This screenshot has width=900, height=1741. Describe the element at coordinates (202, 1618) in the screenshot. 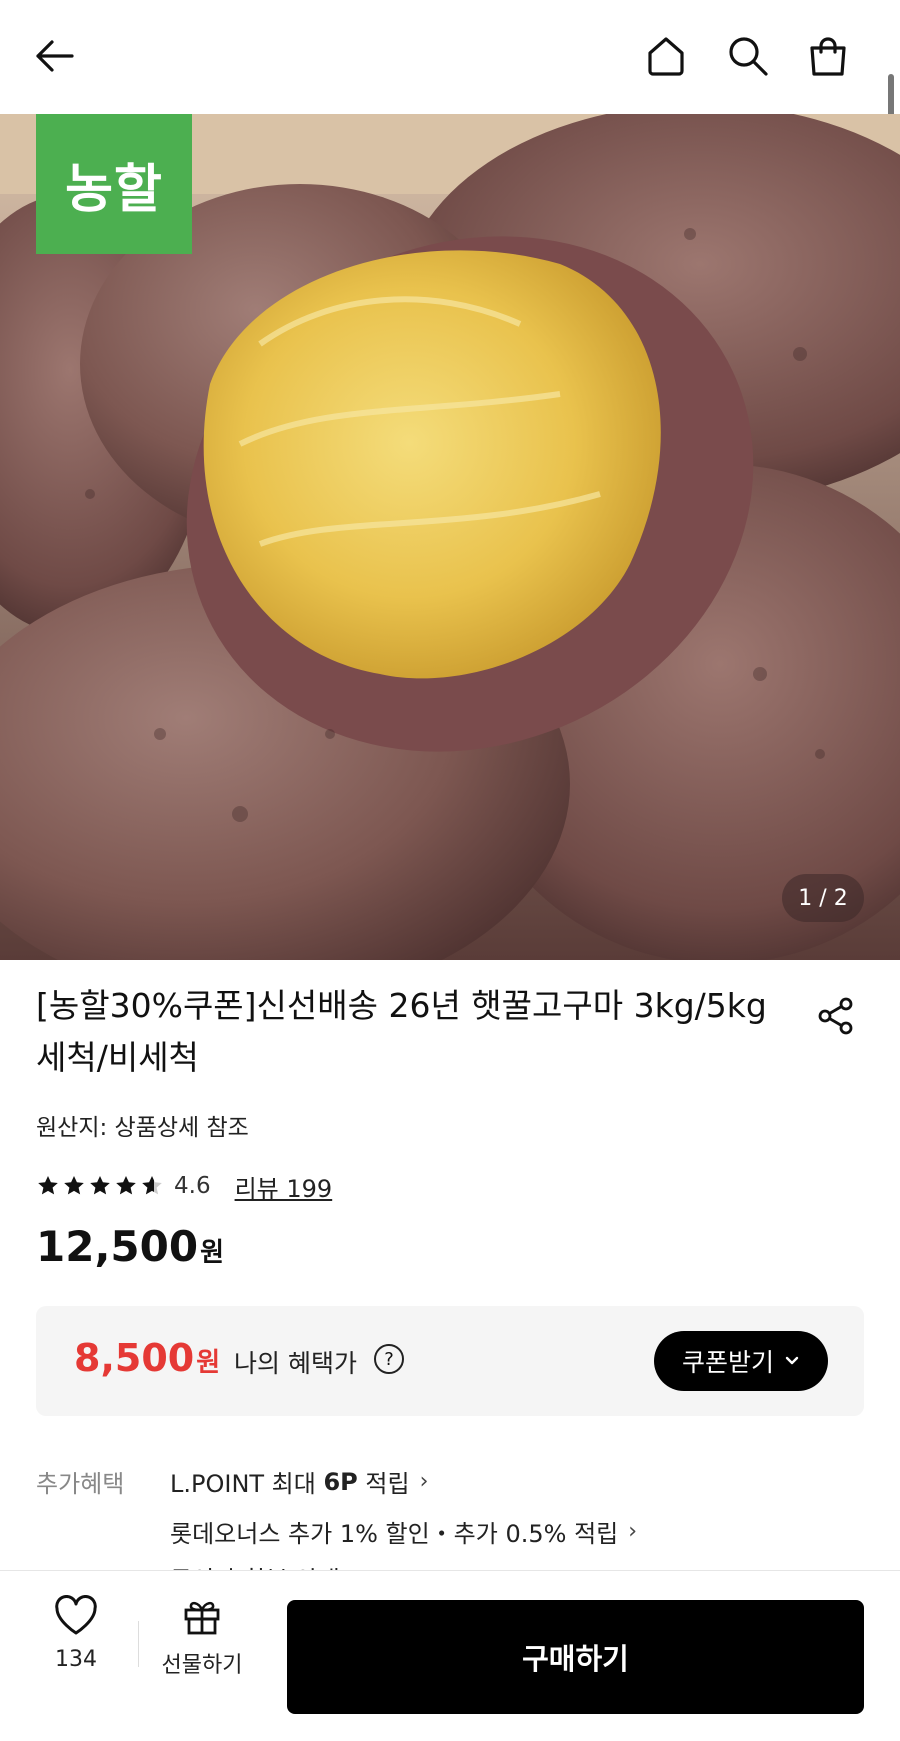

I see `gift-icon` at that location.